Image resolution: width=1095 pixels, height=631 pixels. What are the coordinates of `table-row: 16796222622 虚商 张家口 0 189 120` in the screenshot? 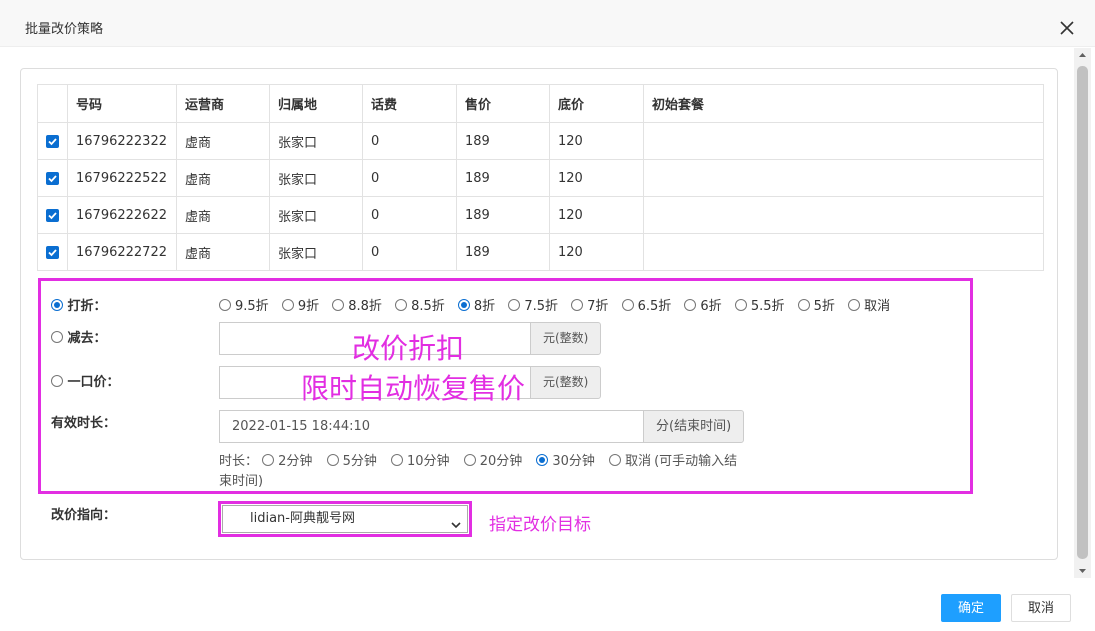 It's located at (540, 215).